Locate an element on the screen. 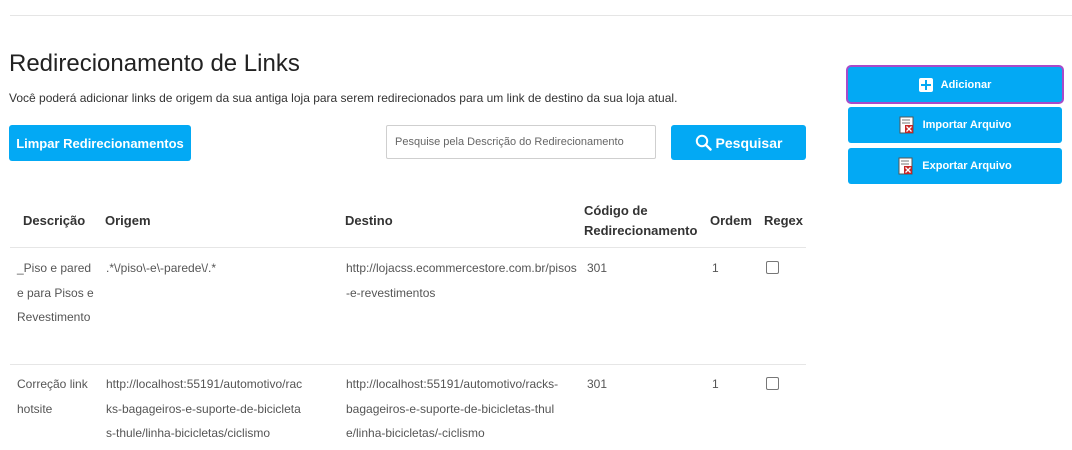 Image resolution: width=1072 pixels, height=450 pixels. column-header-codigo-line2: Redirecionamento is located at coordinates (641, 230).